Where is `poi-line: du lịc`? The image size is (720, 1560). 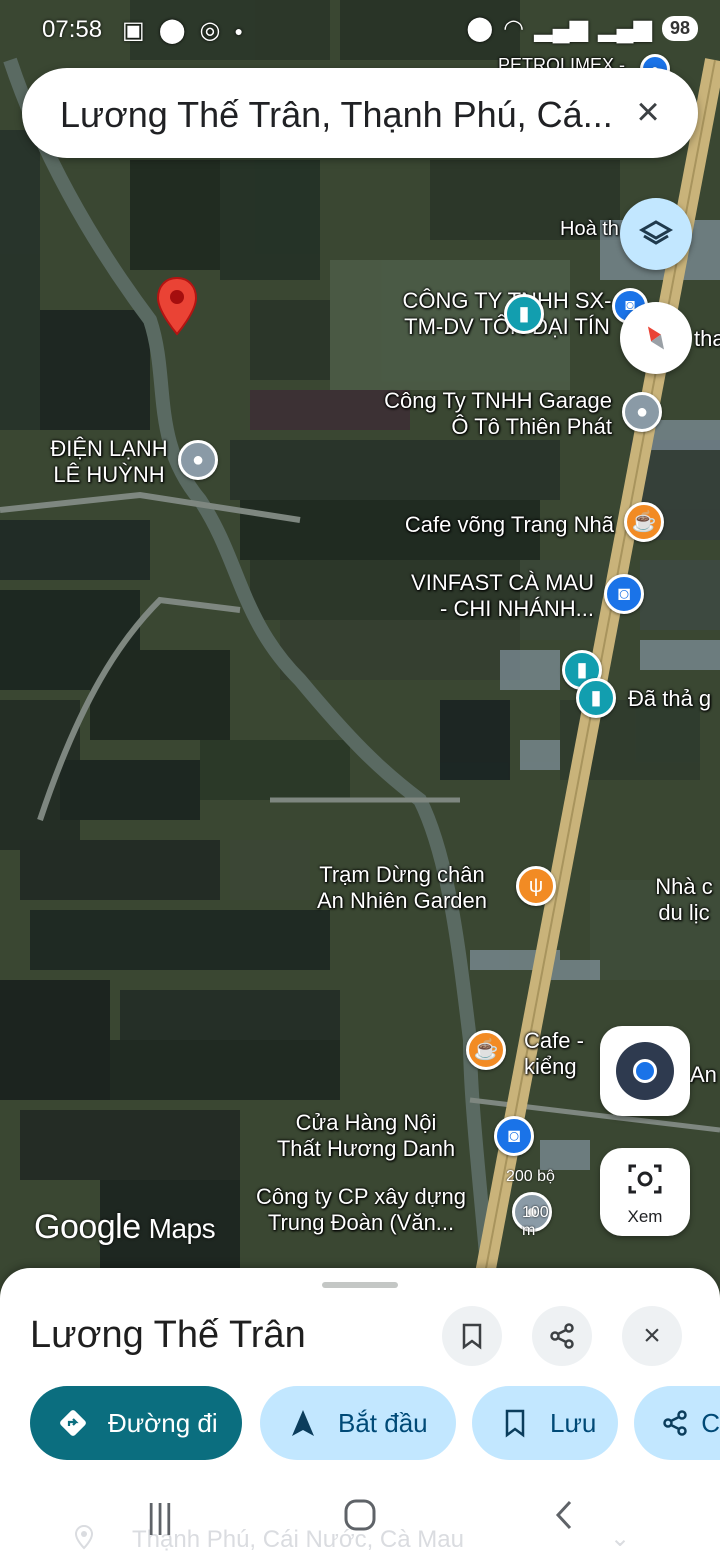
poi-line: du lịc is located at coordinates (684, 912).